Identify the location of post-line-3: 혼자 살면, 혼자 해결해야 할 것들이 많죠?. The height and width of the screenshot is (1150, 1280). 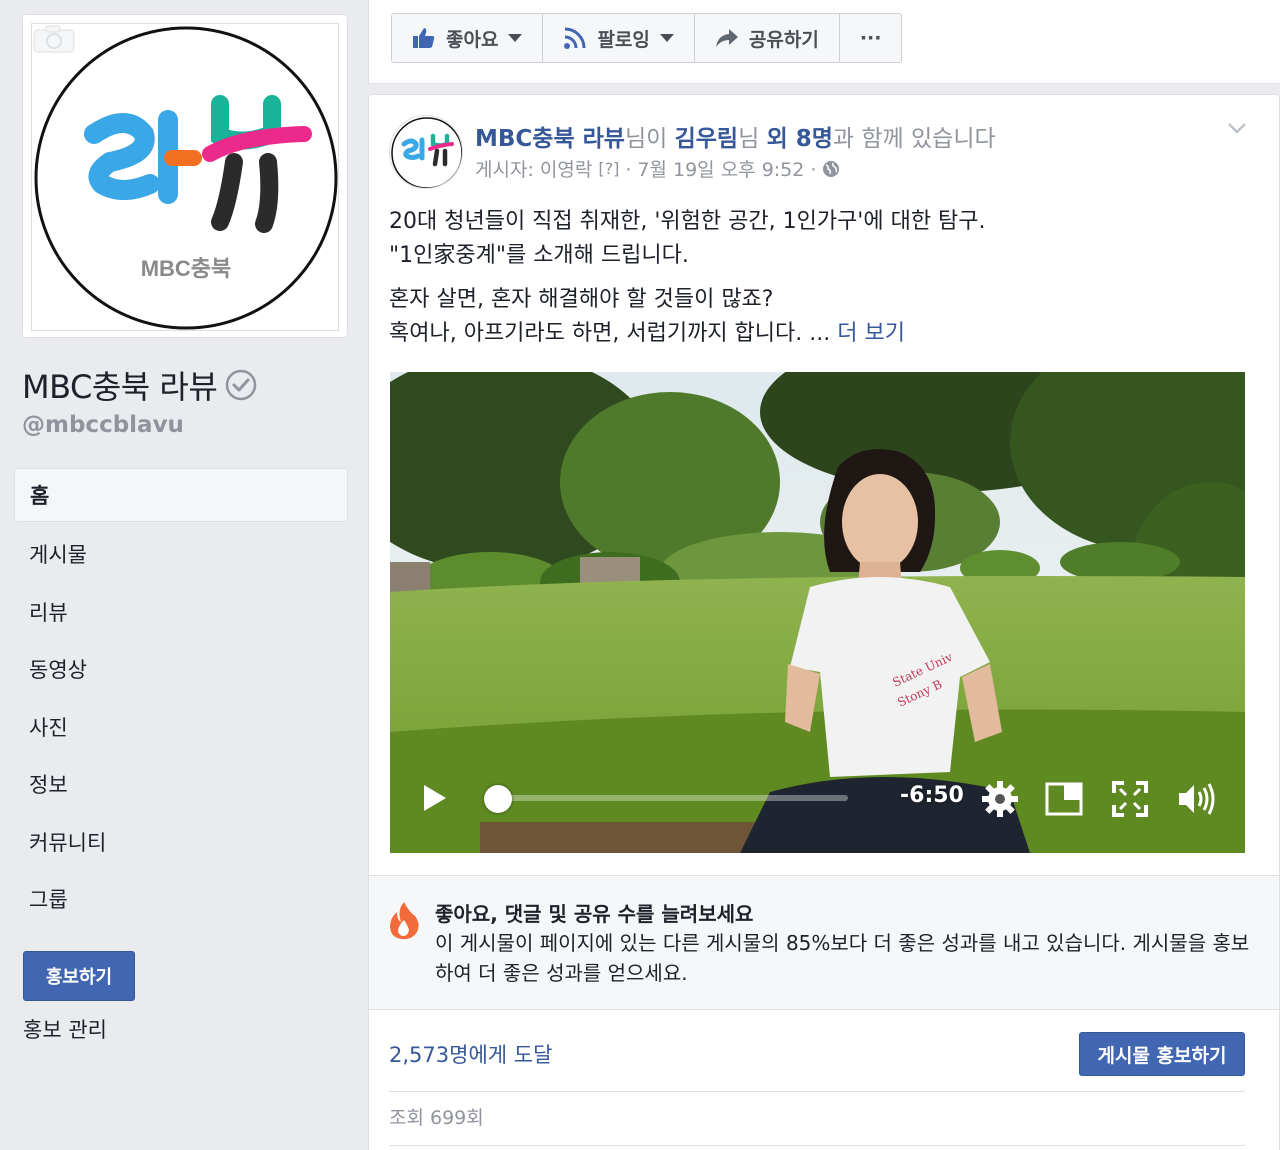
(581, 299).